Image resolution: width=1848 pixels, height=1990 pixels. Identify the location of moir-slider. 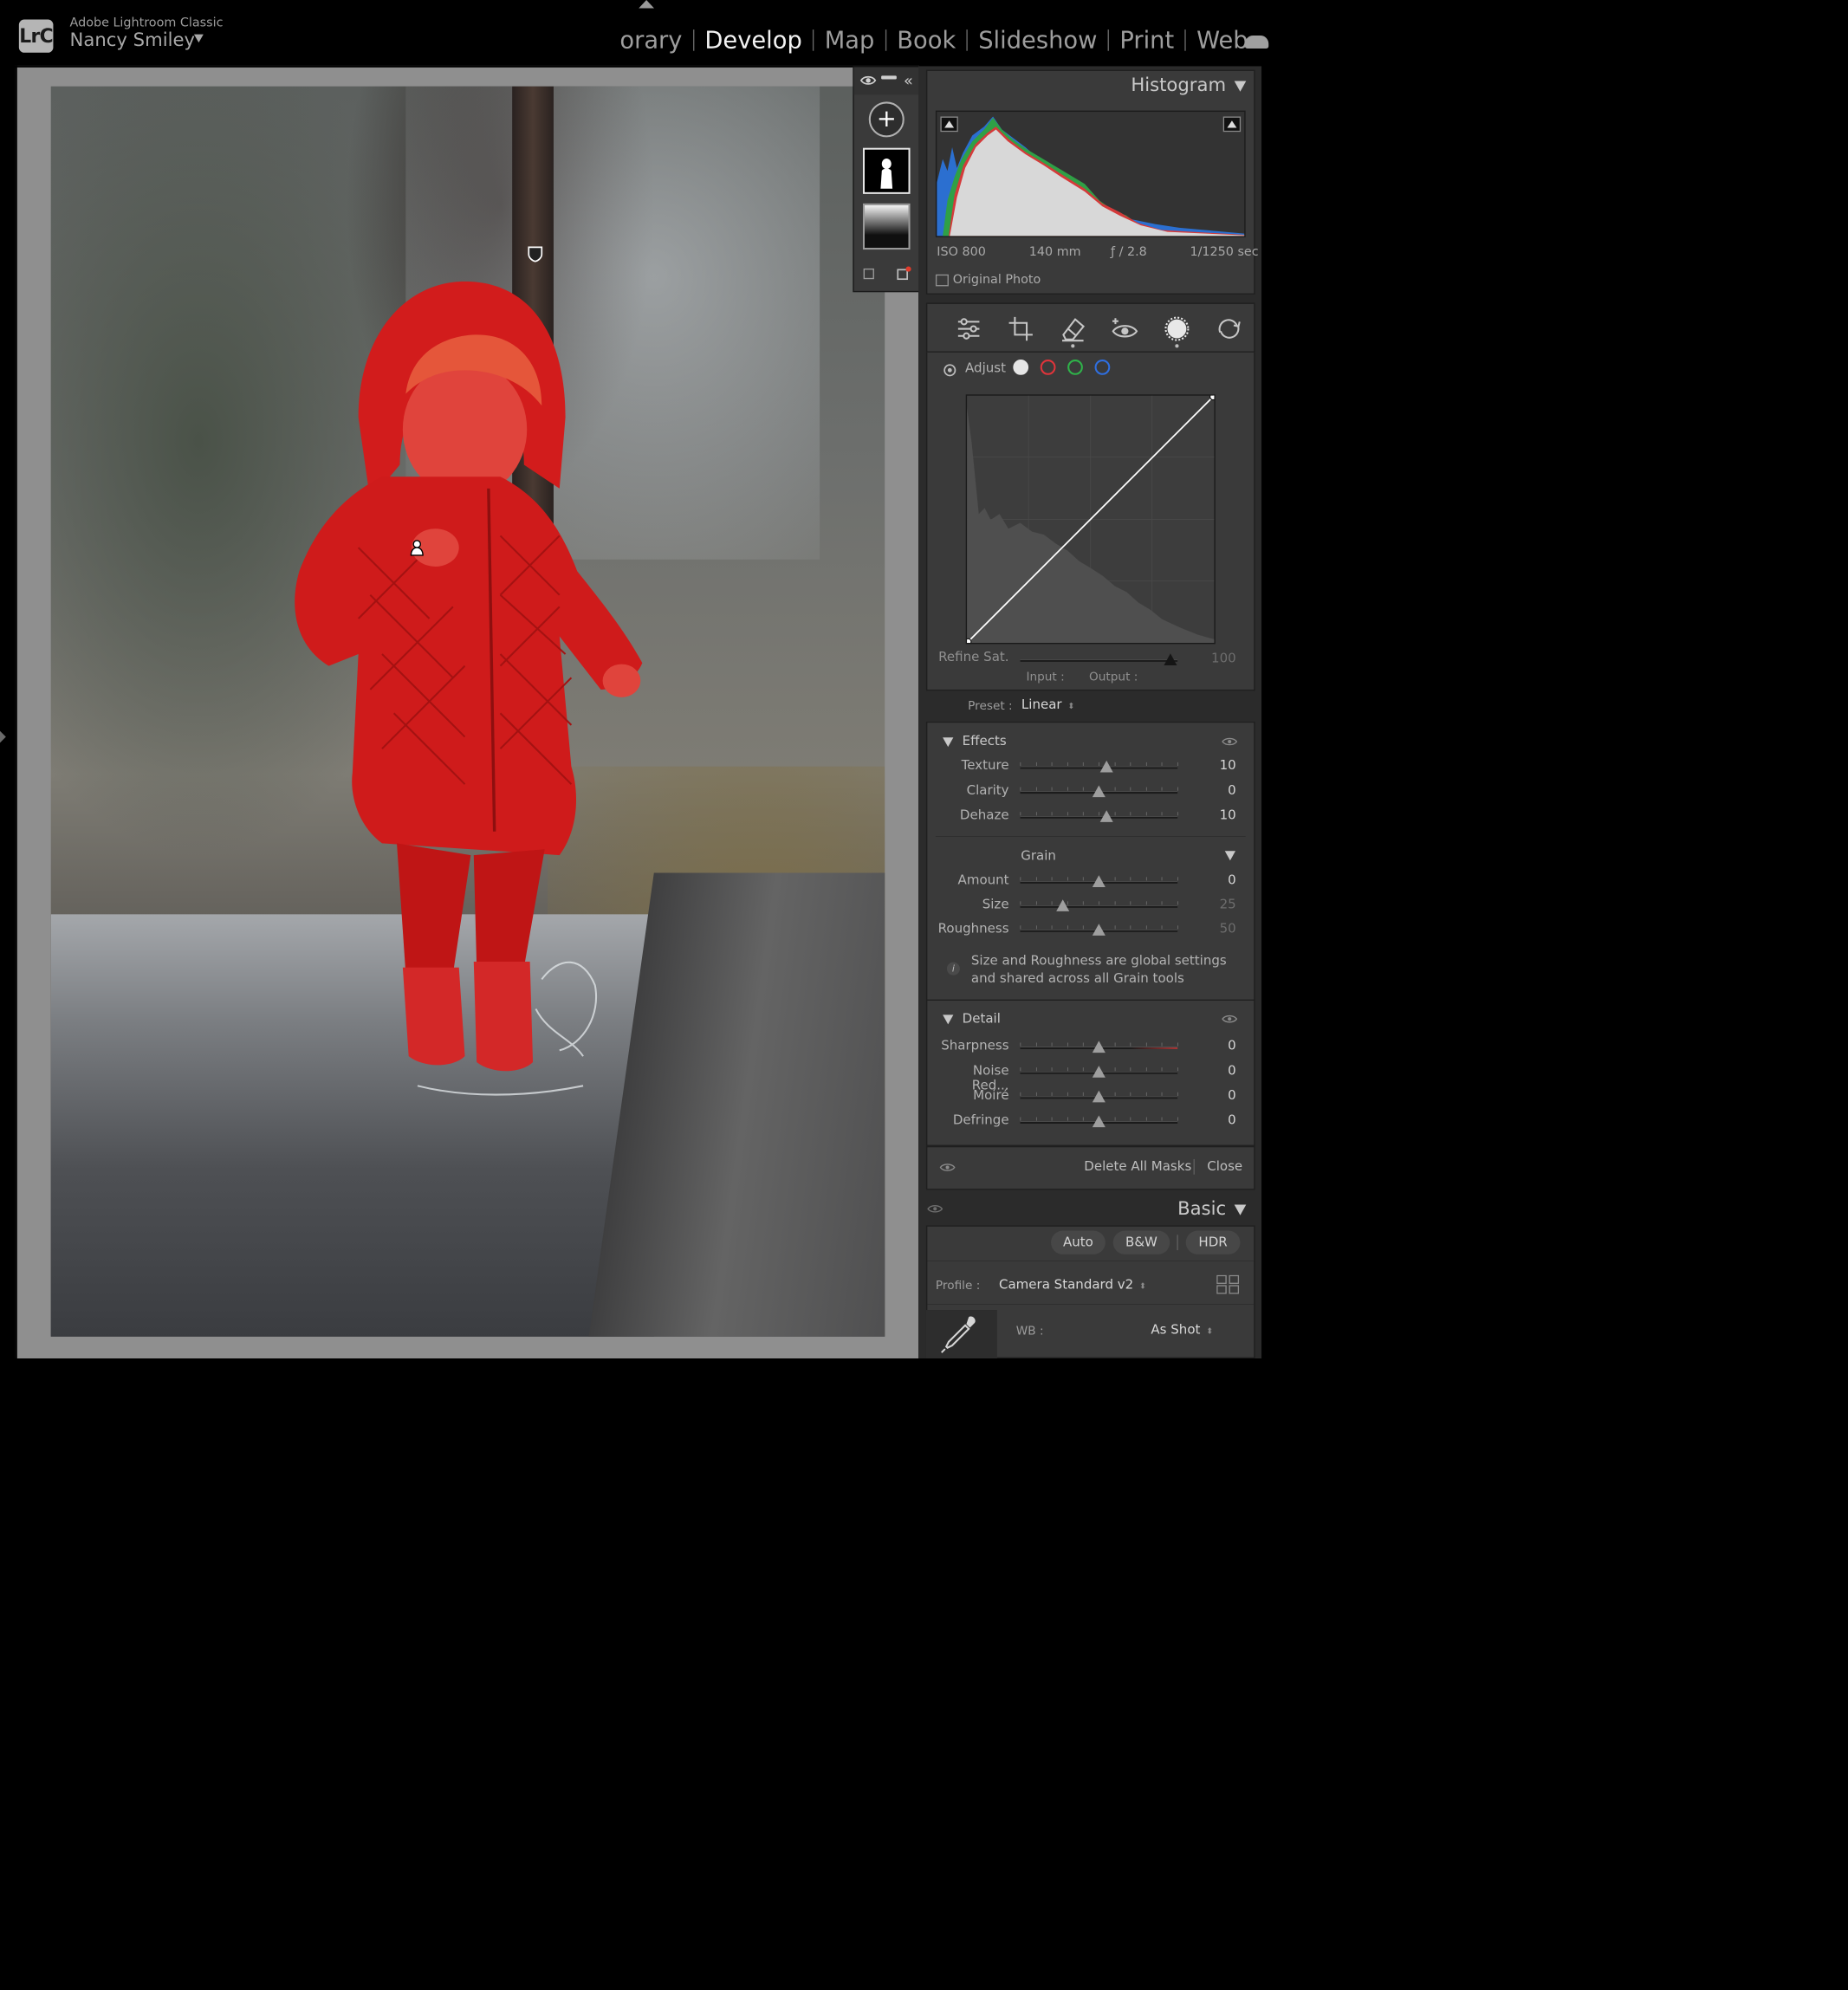
(1099, 1096).